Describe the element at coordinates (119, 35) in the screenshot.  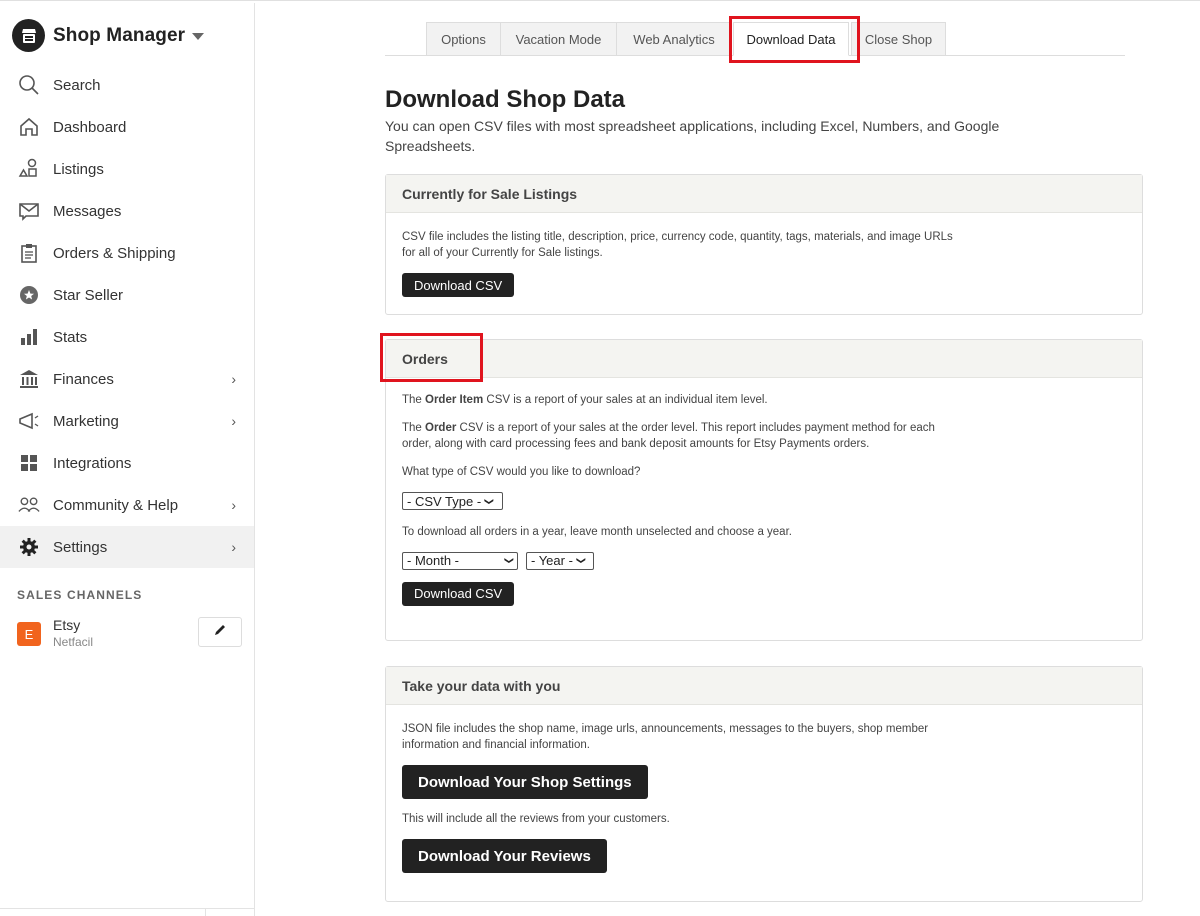
I see `shop-manager-title: Shop Manager` at that location.